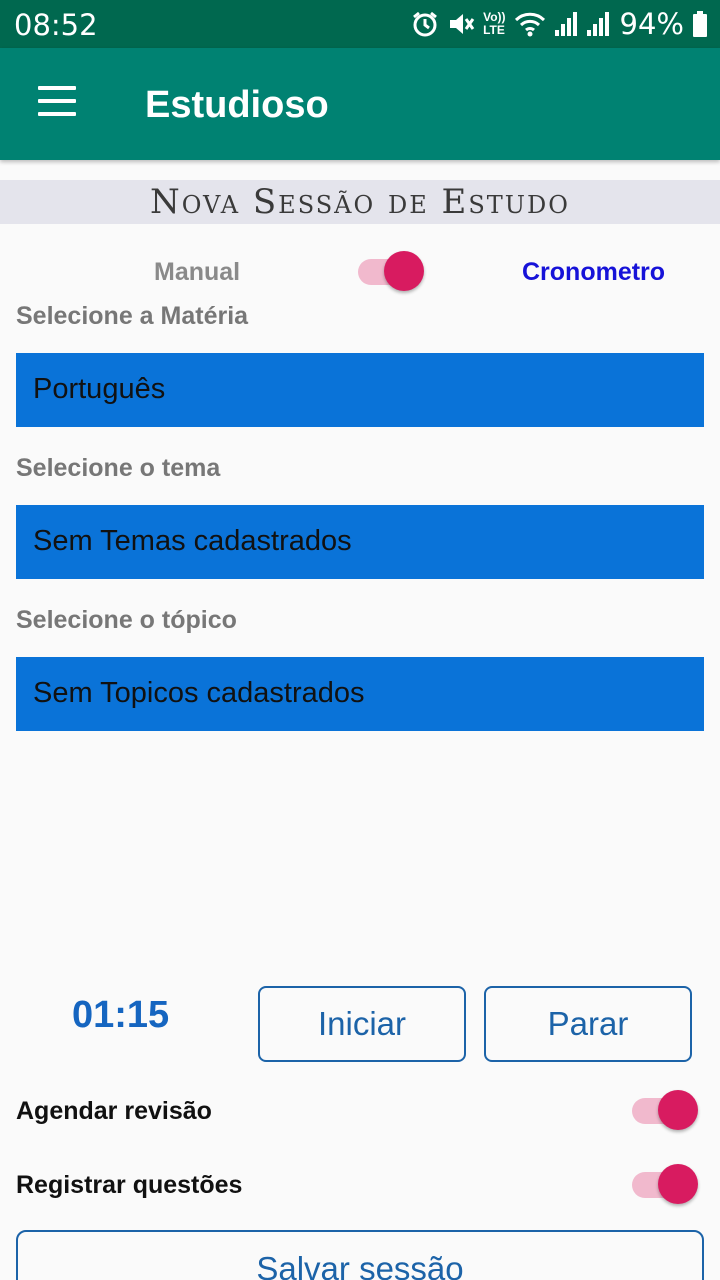  What do you see at coordinates (57, 101) in the screenshot?
I see `menu-icon` at bounding box center [57, 101].